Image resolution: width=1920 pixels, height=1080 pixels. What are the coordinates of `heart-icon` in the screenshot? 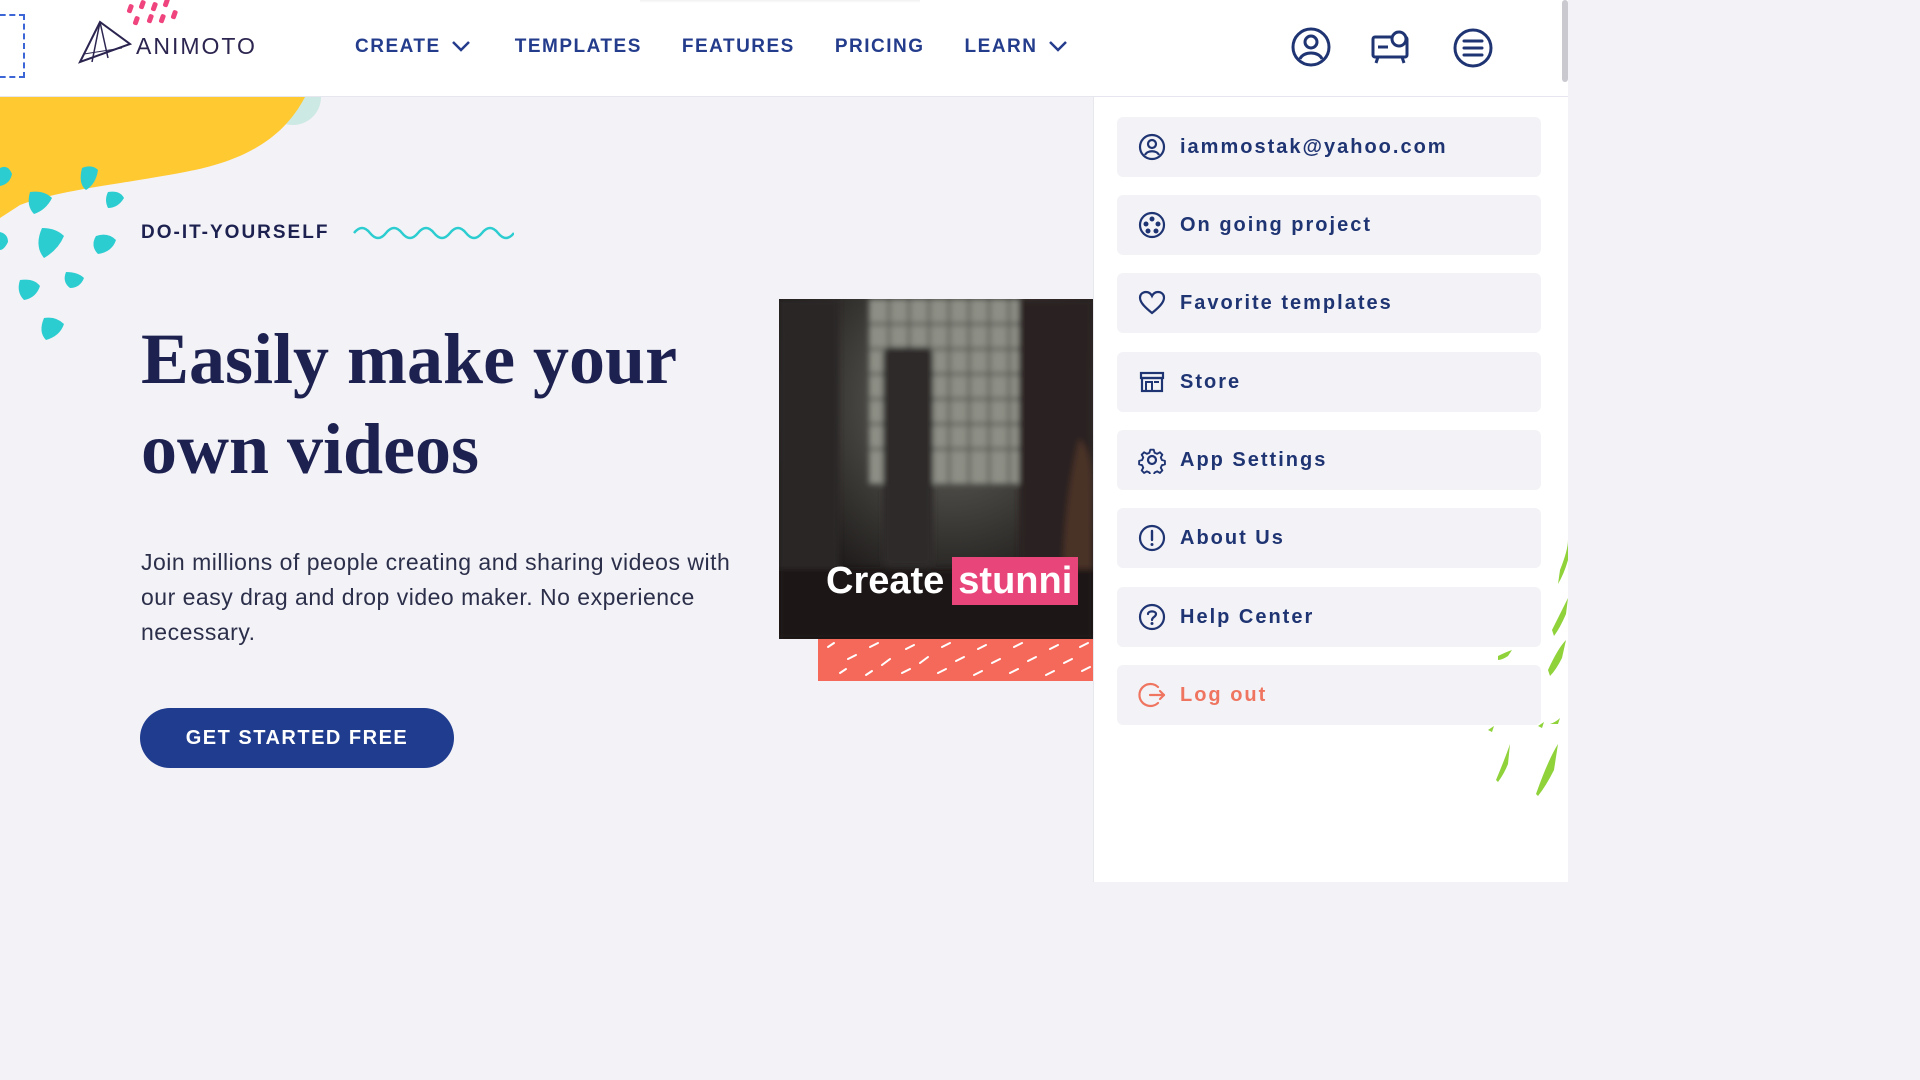 It's located at (1152, 303).